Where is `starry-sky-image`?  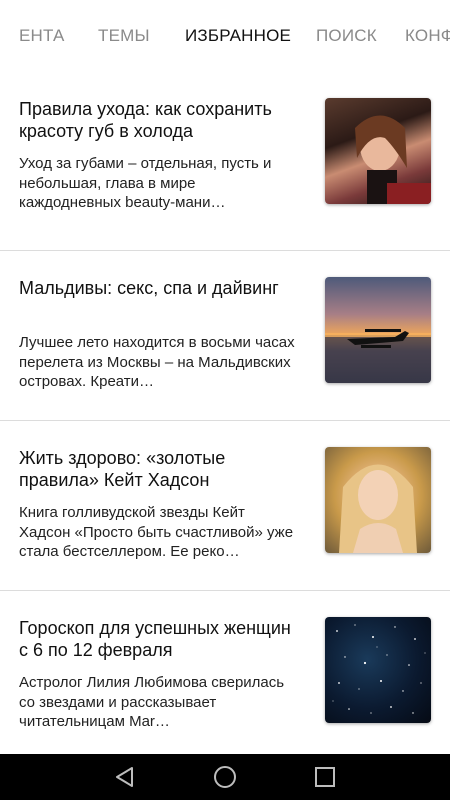
starry-sky-image is located at coordinates (378, 670).